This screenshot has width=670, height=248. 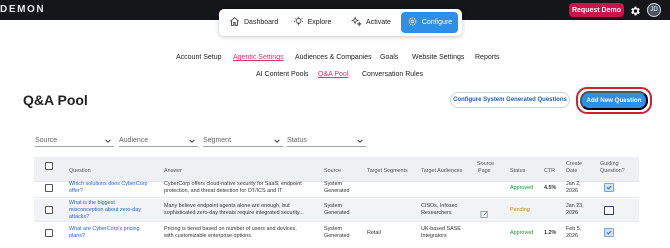 I want to click on subnav-agentic-settings: Agentic Settings, so click(x=258, y=57).